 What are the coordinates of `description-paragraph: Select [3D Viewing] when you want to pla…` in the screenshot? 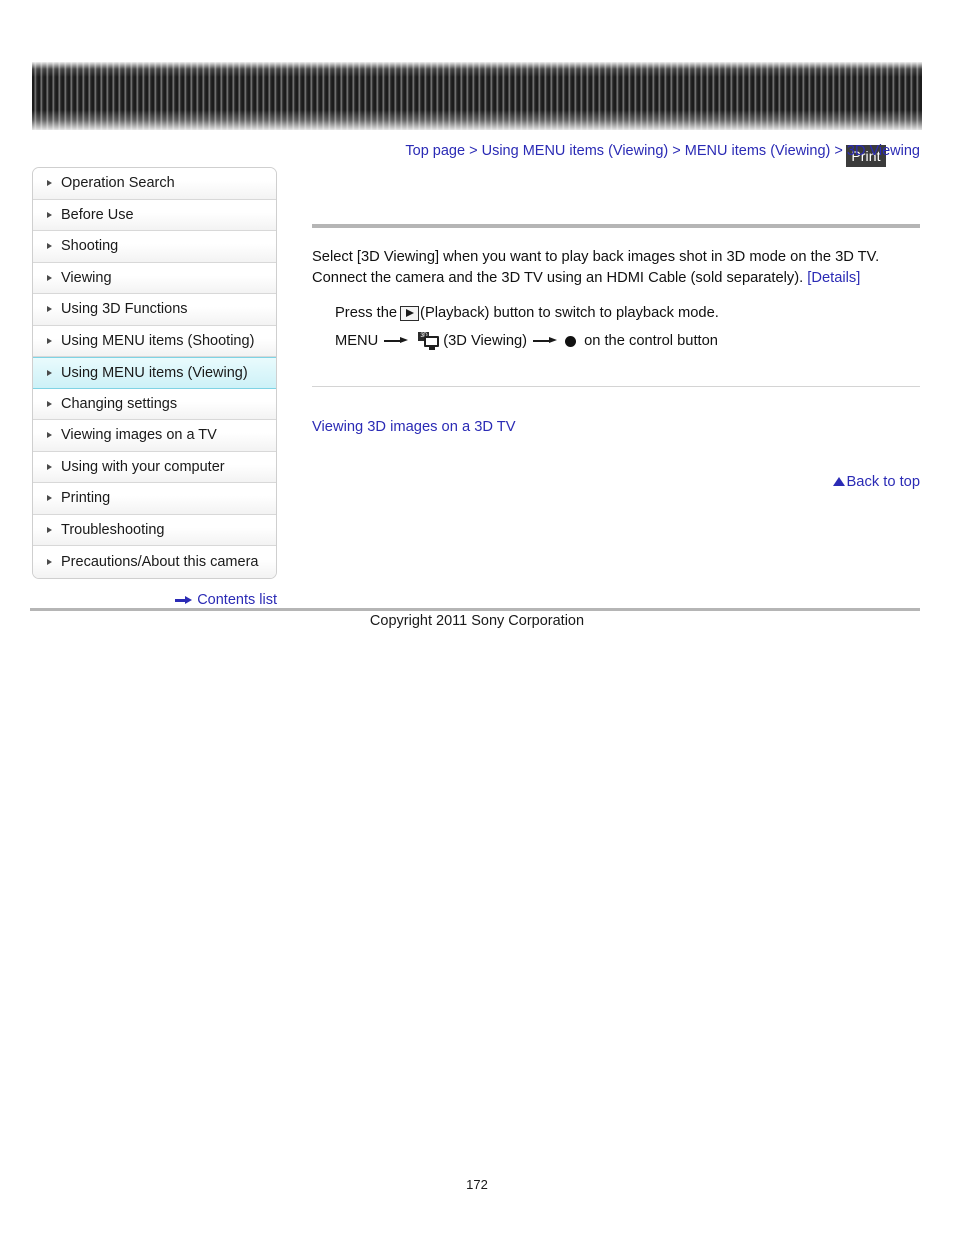 It's located at (616, 267).